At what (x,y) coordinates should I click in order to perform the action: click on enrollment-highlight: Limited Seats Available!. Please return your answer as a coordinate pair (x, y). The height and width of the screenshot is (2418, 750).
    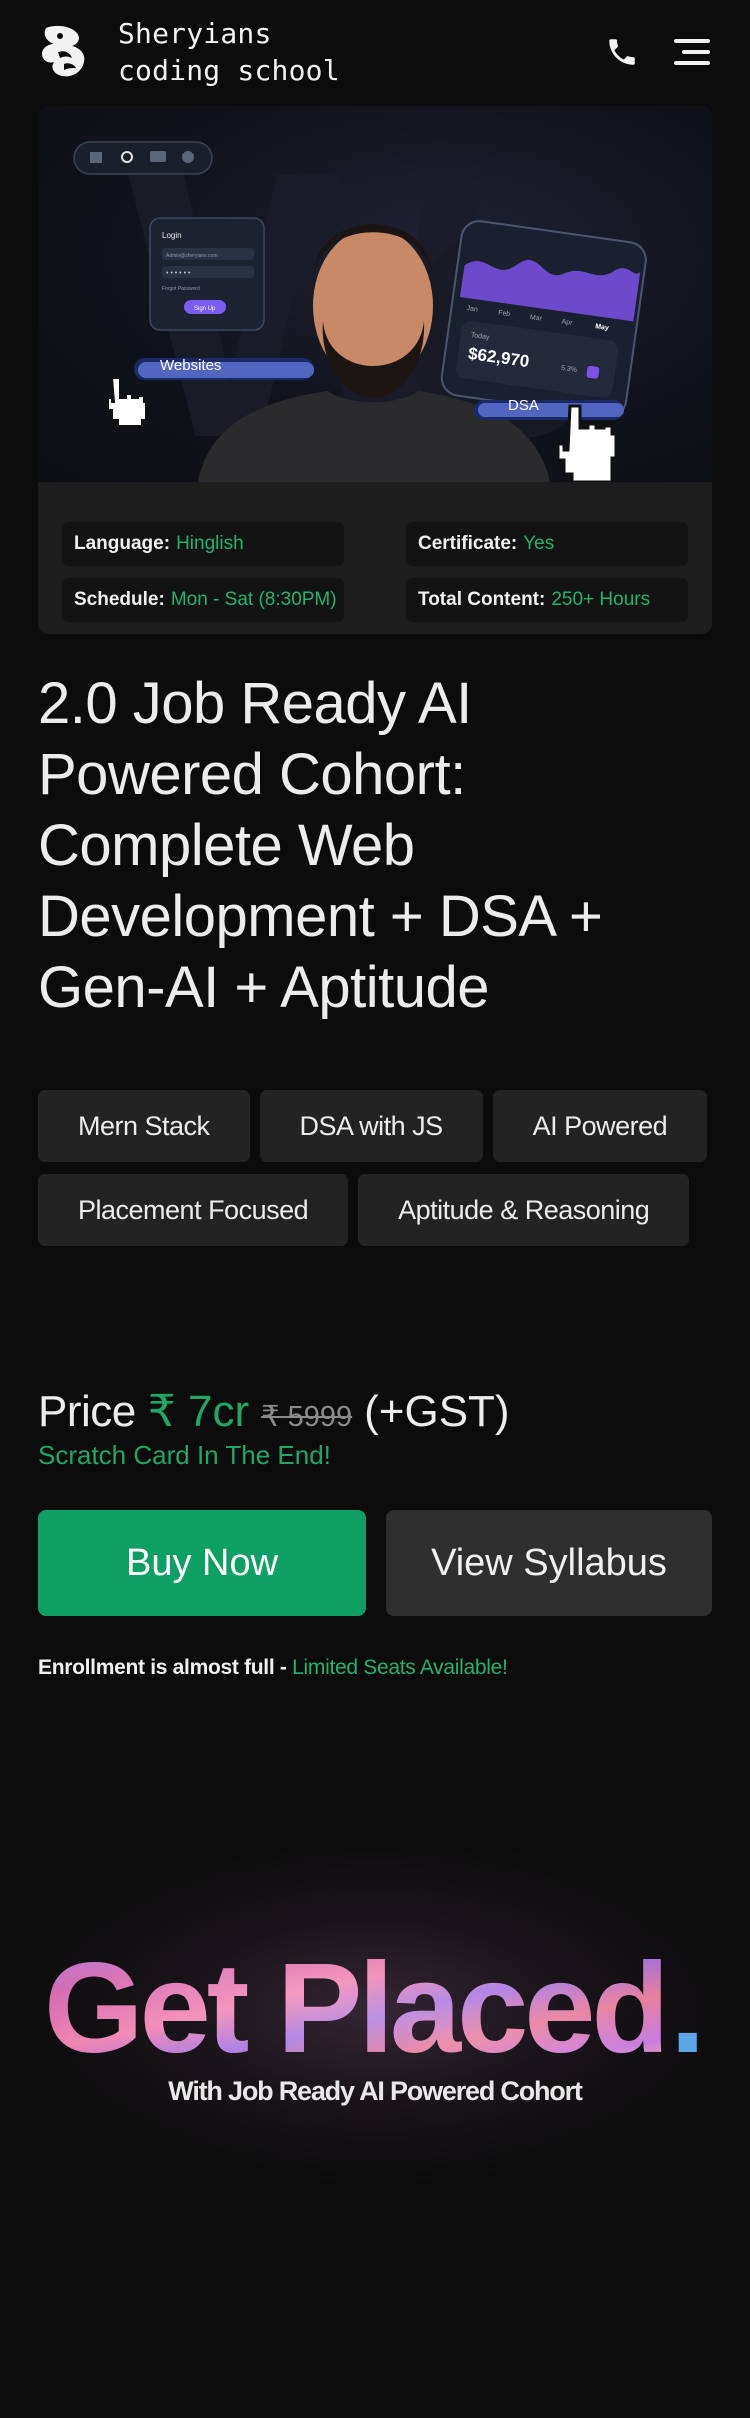
    Looking at the image, I should click on (400, 1667).